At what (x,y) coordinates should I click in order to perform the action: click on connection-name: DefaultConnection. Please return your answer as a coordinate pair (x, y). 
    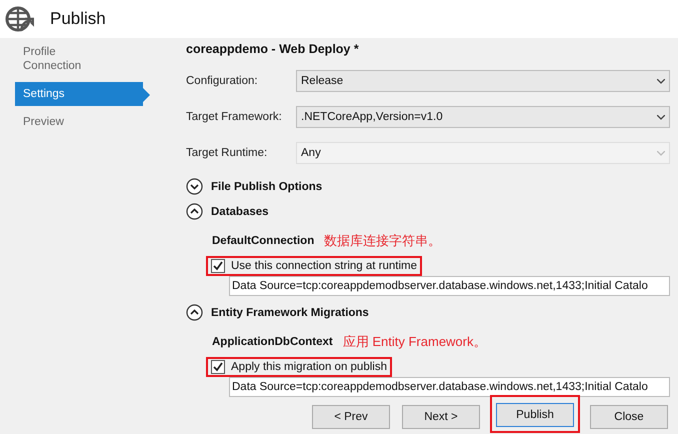
    Looking at the image, I should click on (263, 241).